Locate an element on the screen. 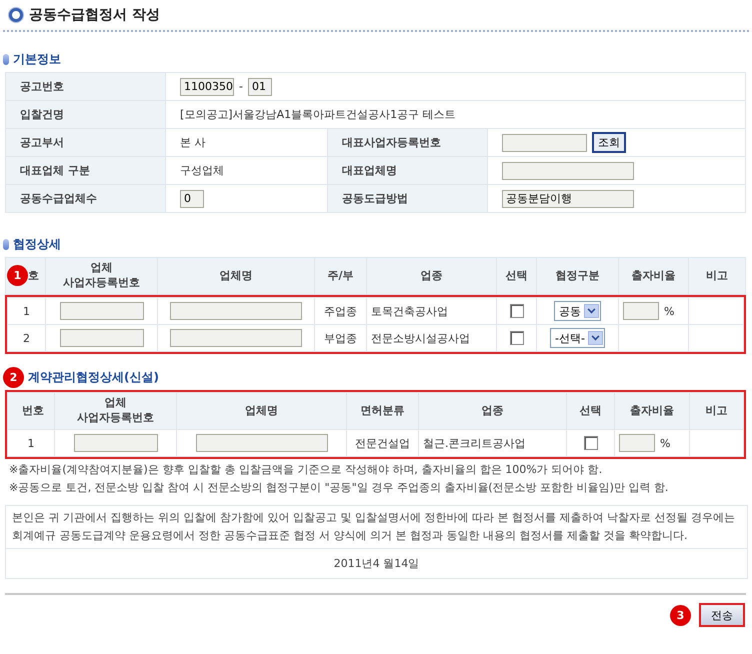 The height and width of the screenshot is (654, 752). pledge-text: 본인은 귀 기관에서 집행하는 위의 입찰에 참가함에 있어 입찰공고 및 입찰설명서에 정한바에 따라 본 협정서를 제출하여 낙찰자로 선정될 경우에는 회계예규 공동도급계약 운용요령에서 정한 공동수급표준 협정 서 양식에 의거 본 협정과 동일한 내용의 협정서를 제출할 것을 확약합니다. is located at coordinates (376, 527).